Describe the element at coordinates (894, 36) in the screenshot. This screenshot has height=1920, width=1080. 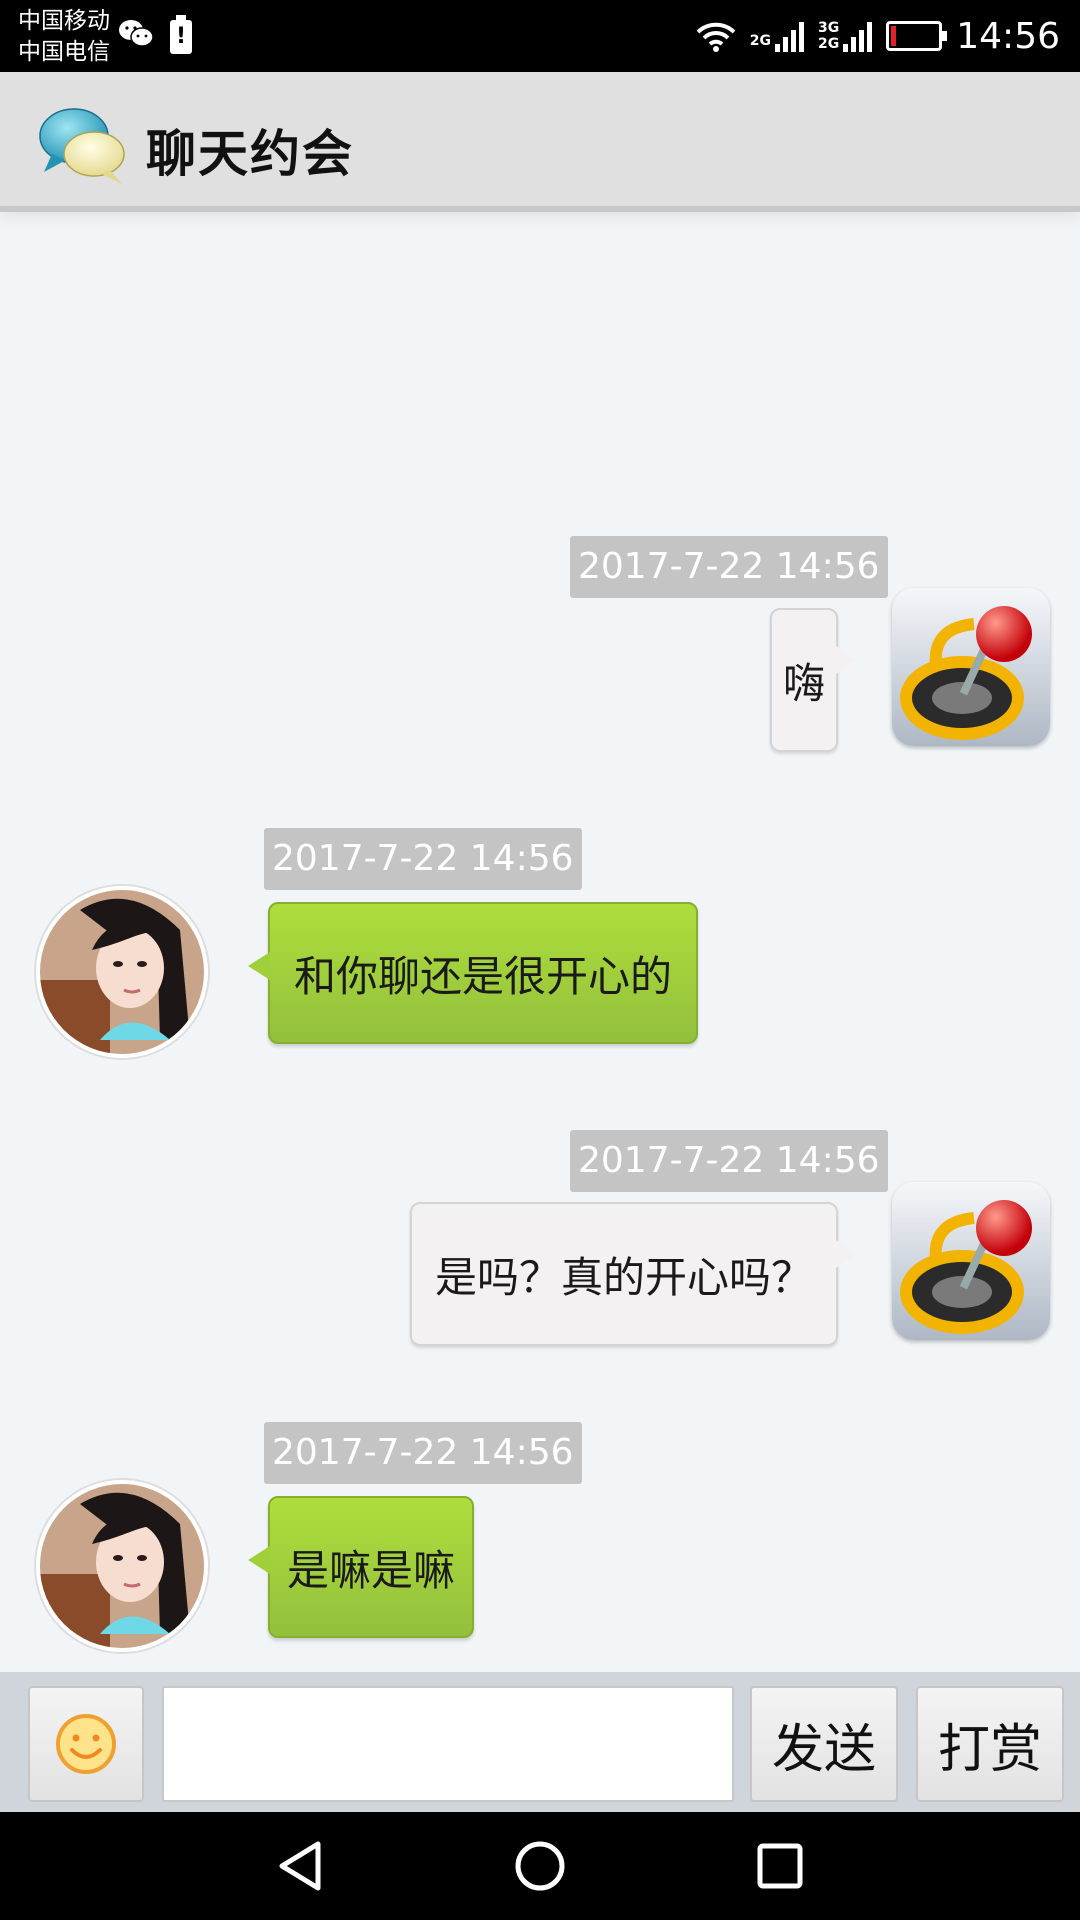
I see `battery-level` at that location.